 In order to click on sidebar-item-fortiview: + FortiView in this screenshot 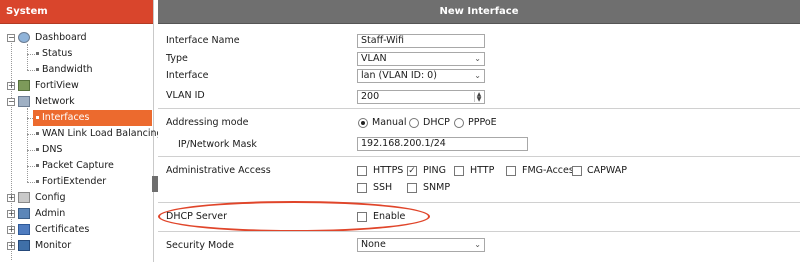, I will do `click(76, 86)`.